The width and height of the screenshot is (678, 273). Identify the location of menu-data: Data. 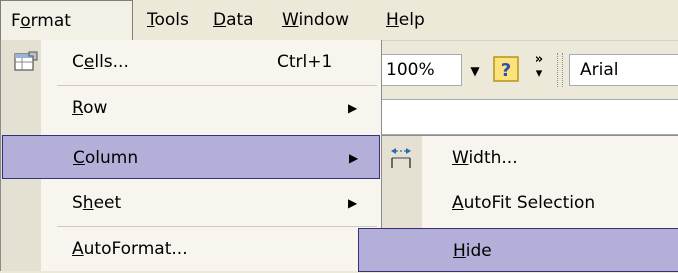
(233, 20).